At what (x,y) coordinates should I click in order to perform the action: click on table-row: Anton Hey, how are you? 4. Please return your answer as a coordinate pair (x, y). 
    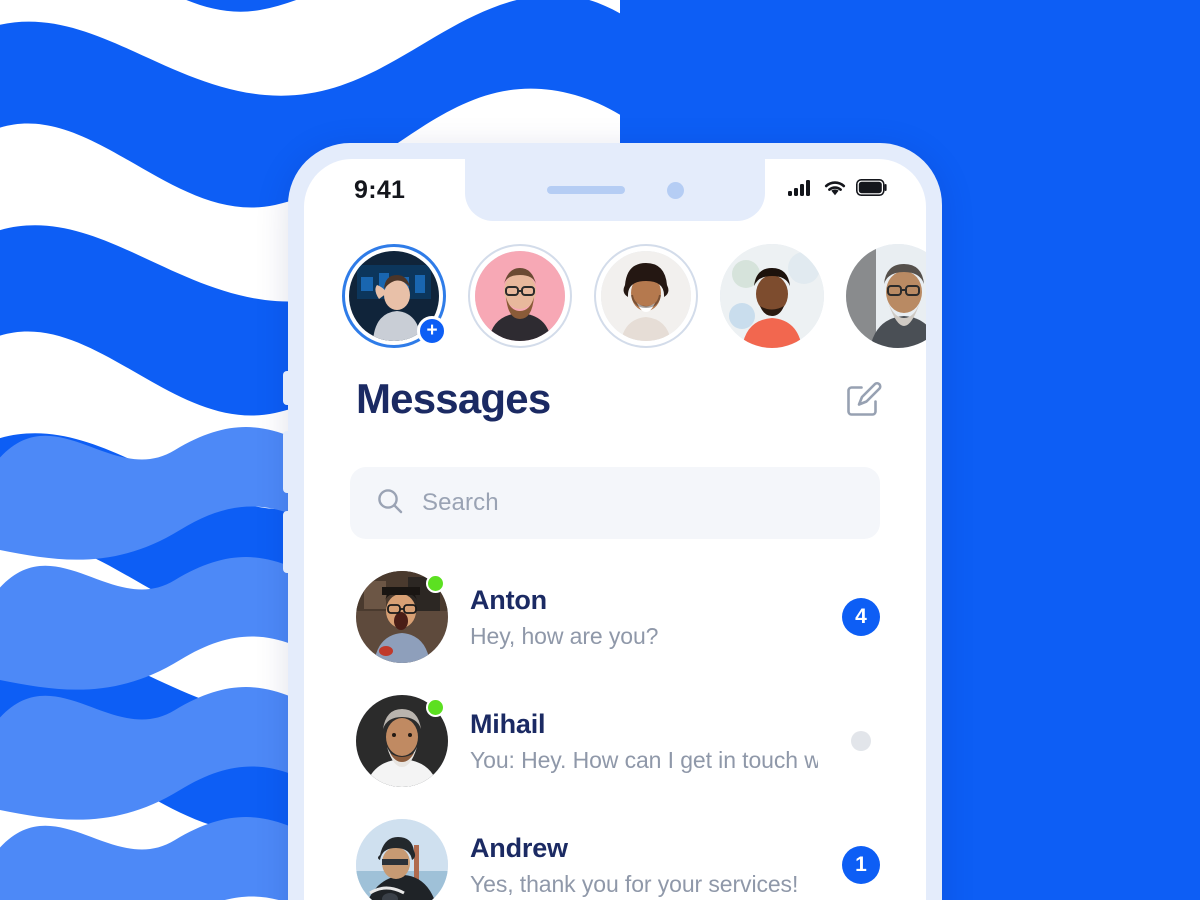
    Looking at the image, I should click on (619, 617).